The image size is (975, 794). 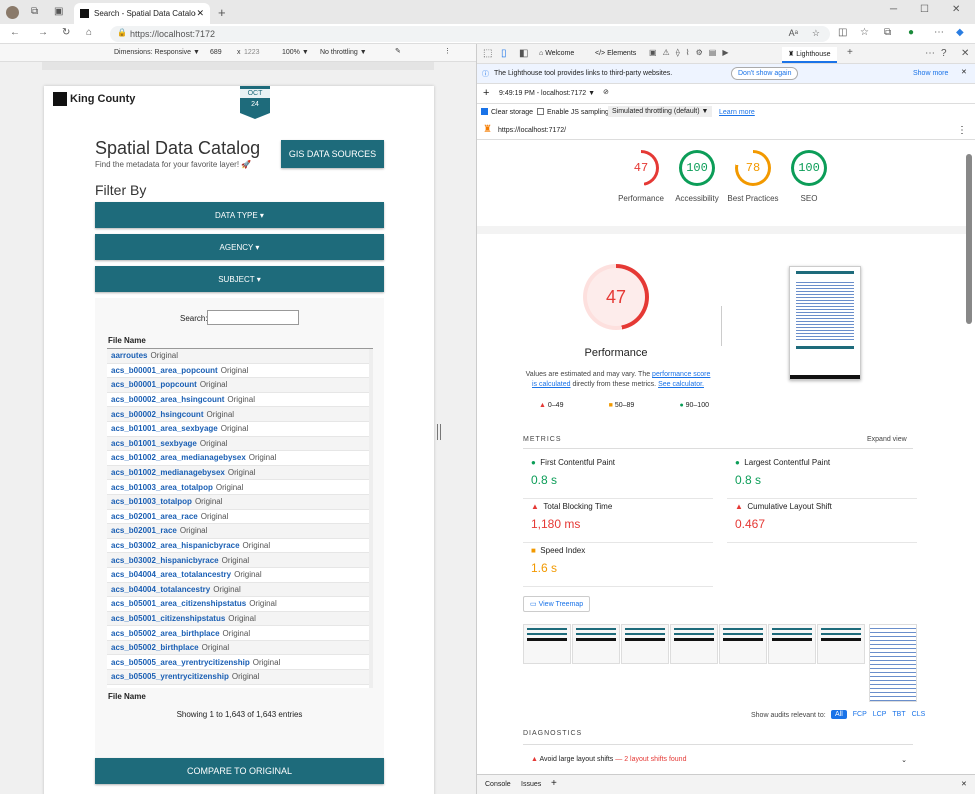 I want to click on report-menu-icon: ⋮, so click(x=962, y=130).